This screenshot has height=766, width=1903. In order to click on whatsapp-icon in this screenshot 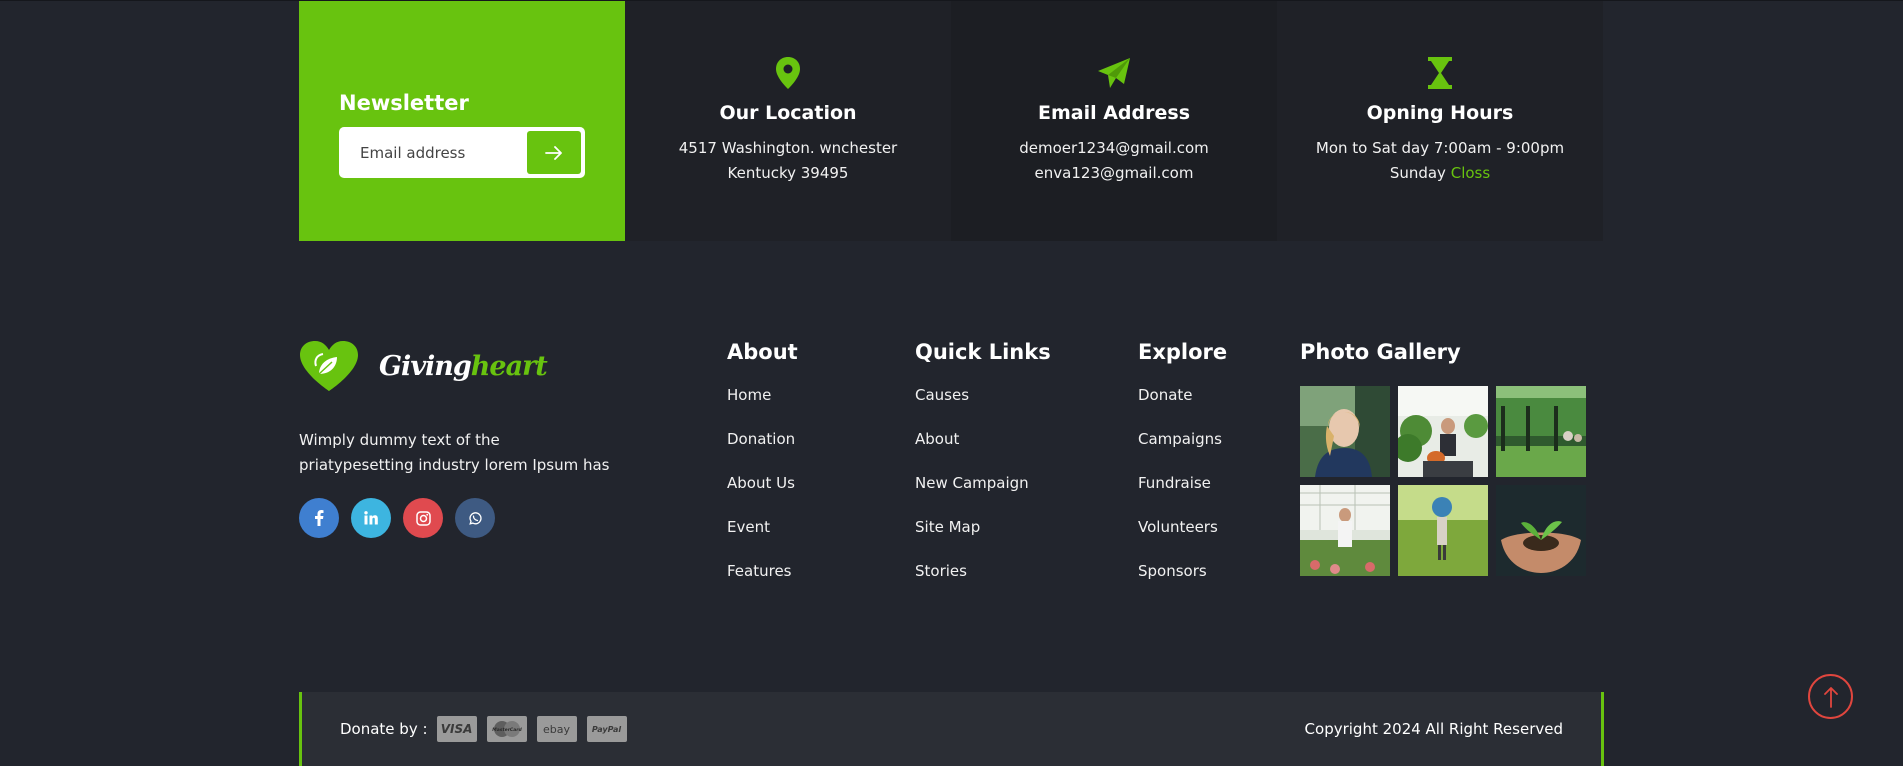, I will do `click(475, 518)`.